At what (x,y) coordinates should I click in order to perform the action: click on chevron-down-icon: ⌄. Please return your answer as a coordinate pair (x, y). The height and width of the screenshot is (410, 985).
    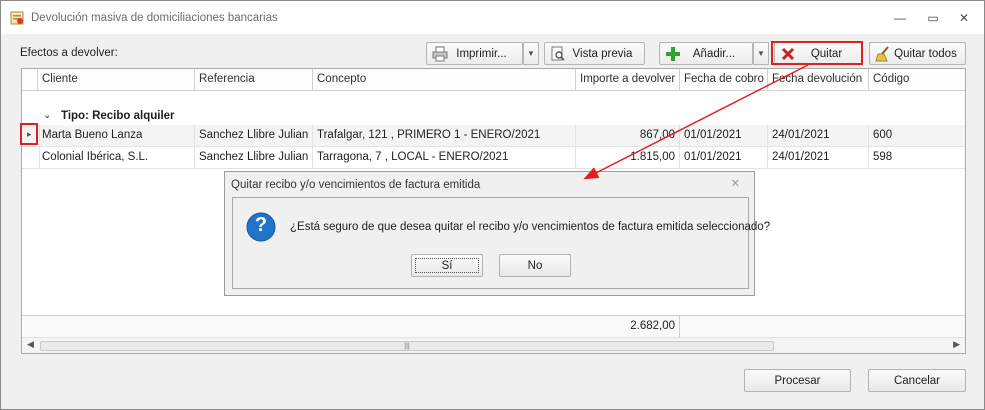
    Looking at the image, I should click on (47, 115).